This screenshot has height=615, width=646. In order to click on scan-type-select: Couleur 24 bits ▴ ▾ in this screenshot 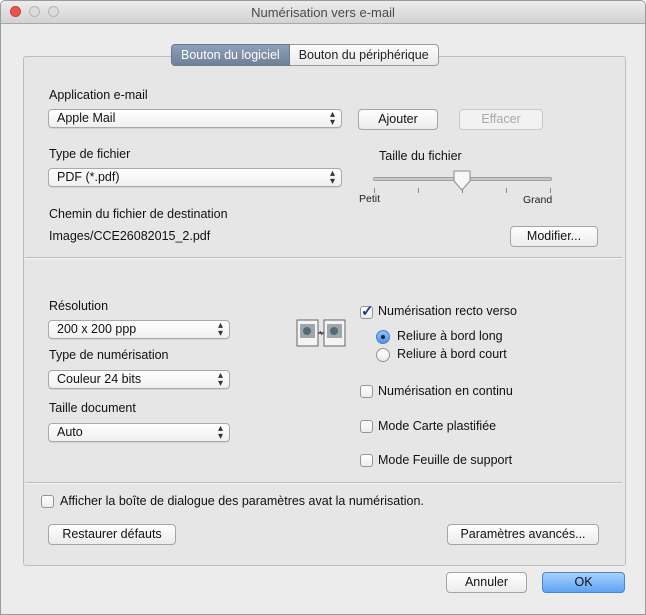, I will do `click(139, 379)`.